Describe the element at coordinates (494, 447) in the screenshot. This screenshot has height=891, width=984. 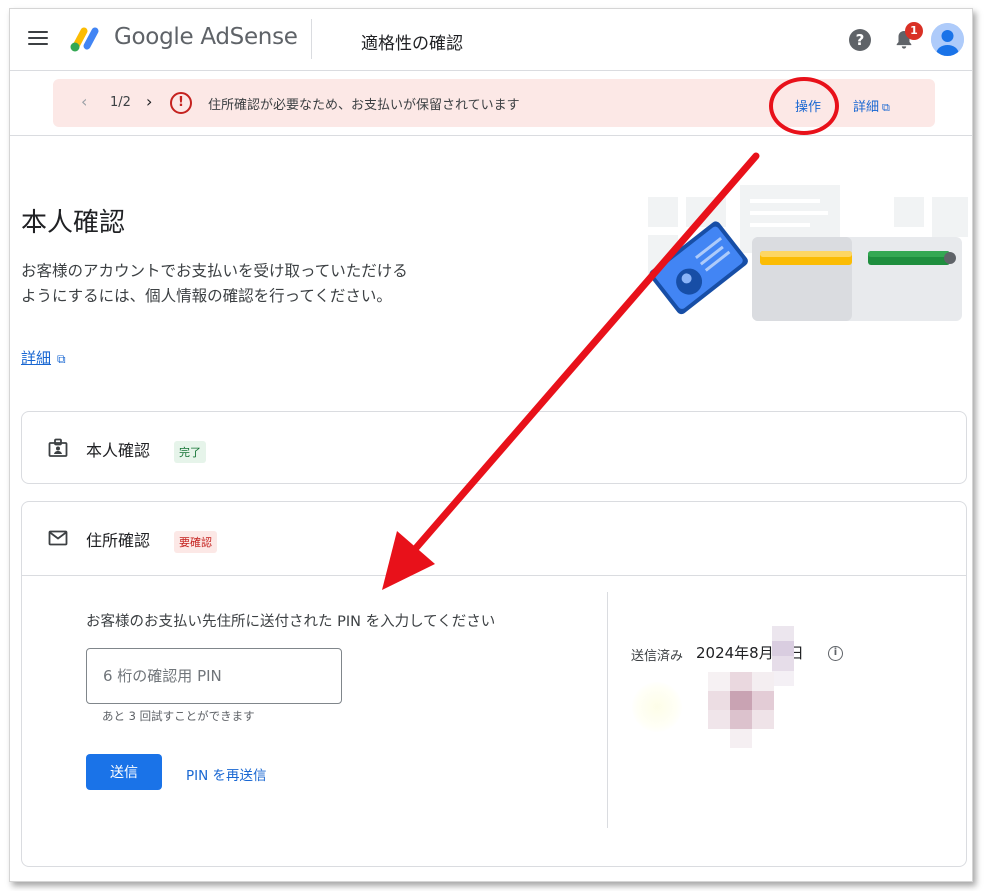
I see `identity-verification-card: 本人確認 完了` at that location.